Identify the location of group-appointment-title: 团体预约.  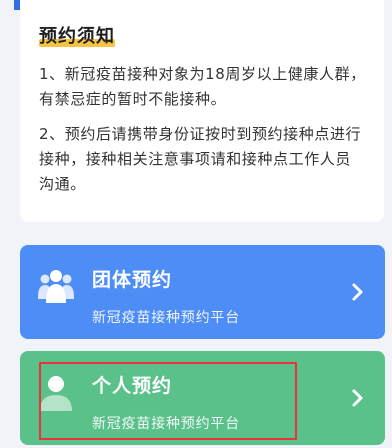
(132, 280).